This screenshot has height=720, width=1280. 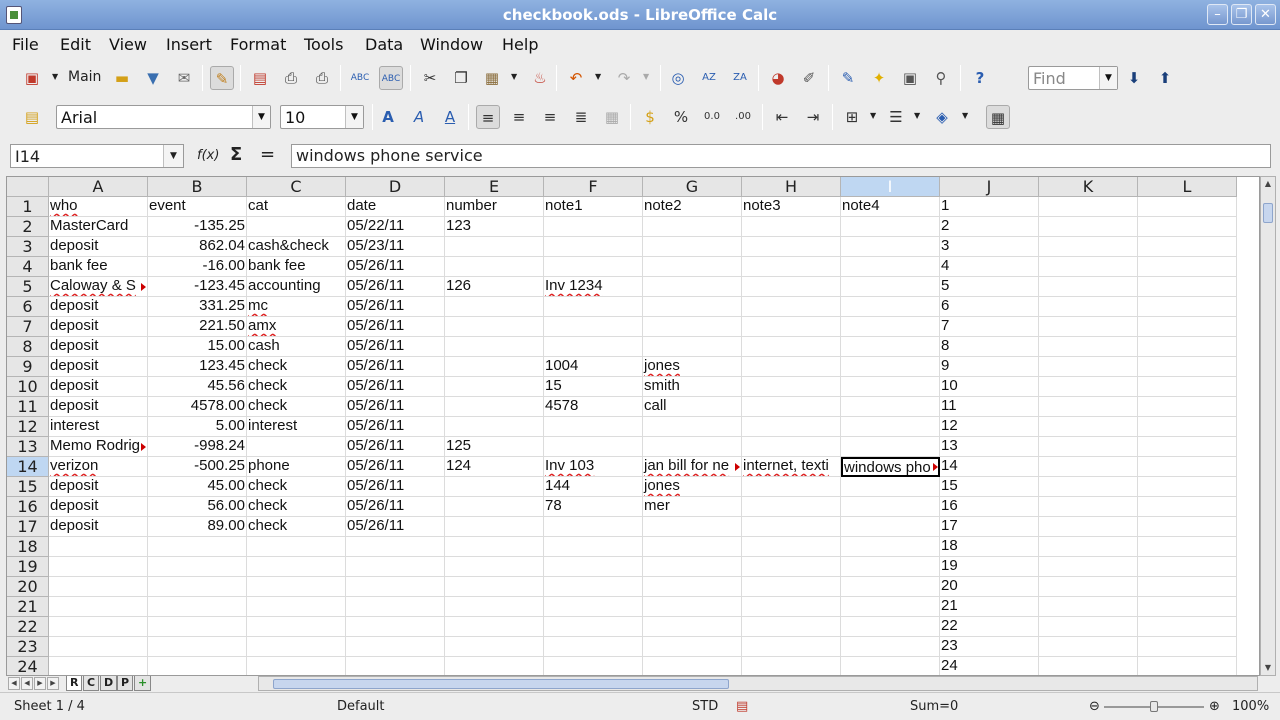 What do you see at coordinates (189, 44) in the screenshot?
I see `menu-insert: Insert` at bounding box center [189, 44].